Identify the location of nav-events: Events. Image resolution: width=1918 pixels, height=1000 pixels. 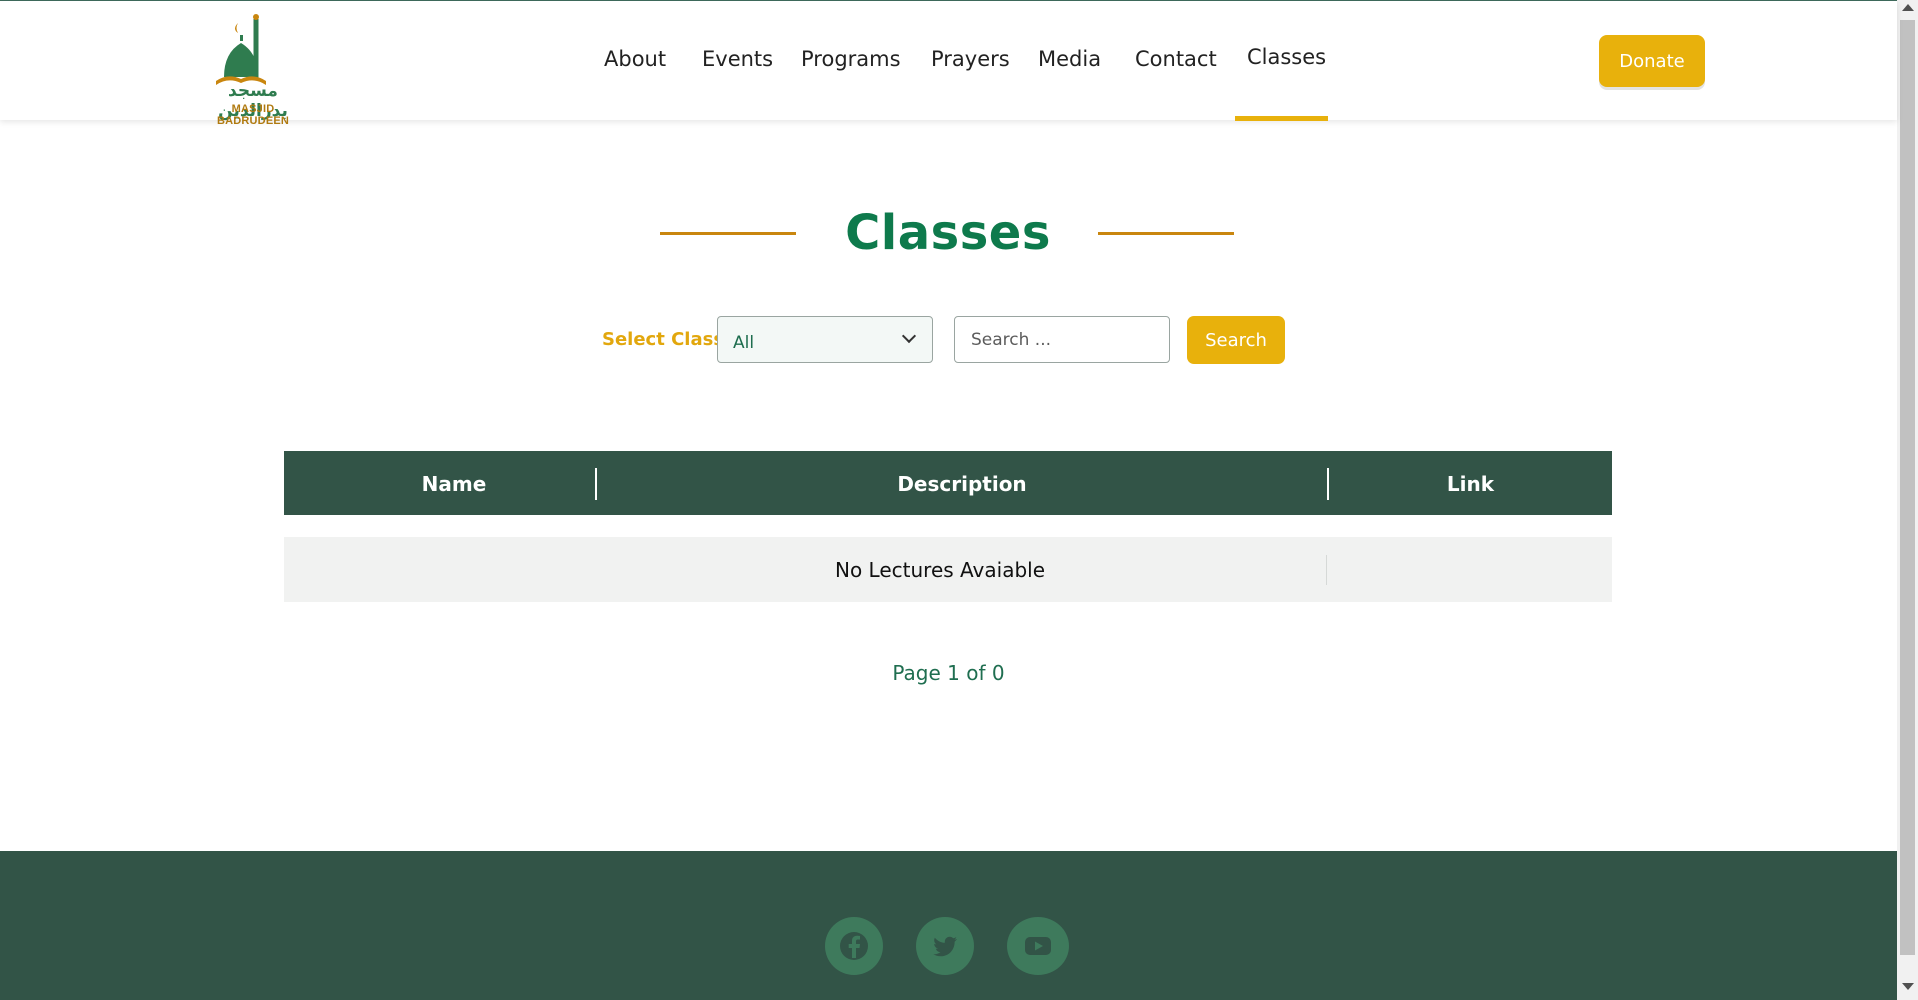
(737, 59).